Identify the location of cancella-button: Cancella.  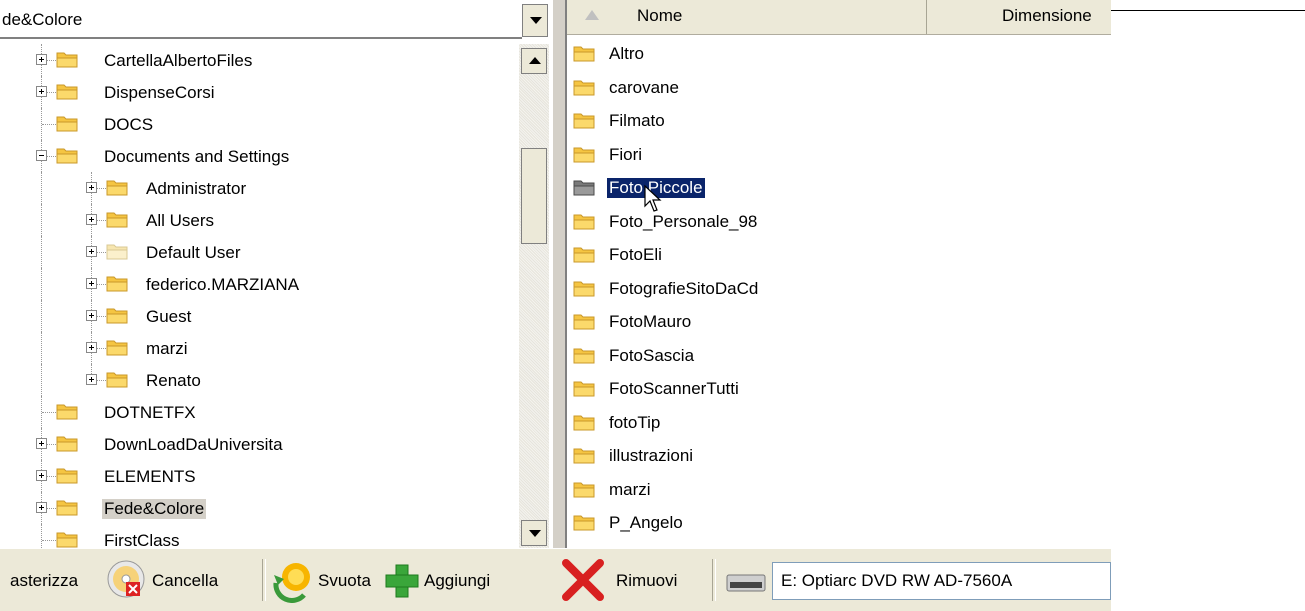
(179, 580).